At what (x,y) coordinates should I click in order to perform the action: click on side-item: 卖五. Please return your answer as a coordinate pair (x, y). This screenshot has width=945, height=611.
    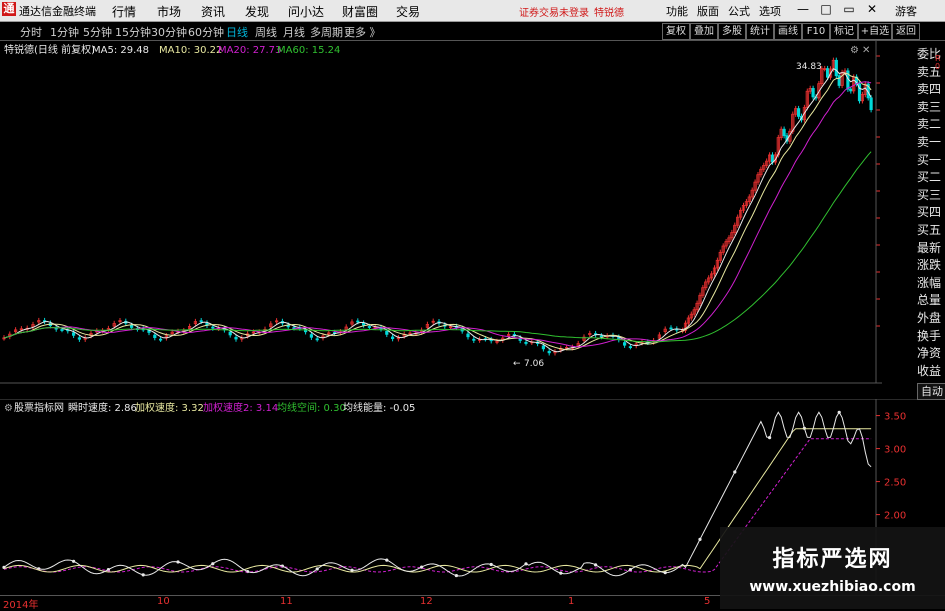
    Looking at the image, I should click on (931, 72).